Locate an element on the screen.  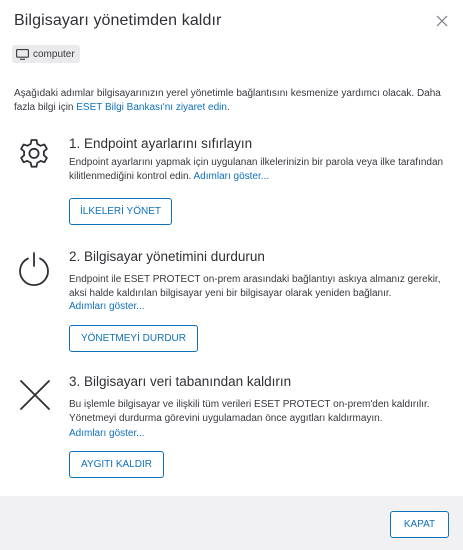
close-icon is located at coordinates (442, 21).